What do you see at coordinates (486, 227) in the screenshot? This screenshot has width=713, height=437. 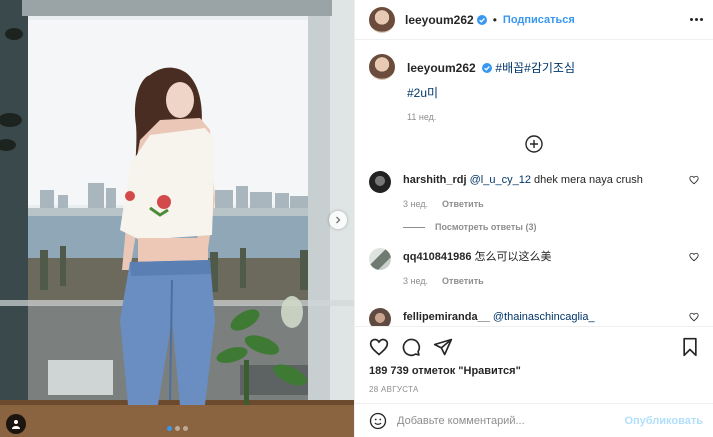 I see `view-replies-label: Посмотреть ответы (3)` at bounding box center [486, 227].